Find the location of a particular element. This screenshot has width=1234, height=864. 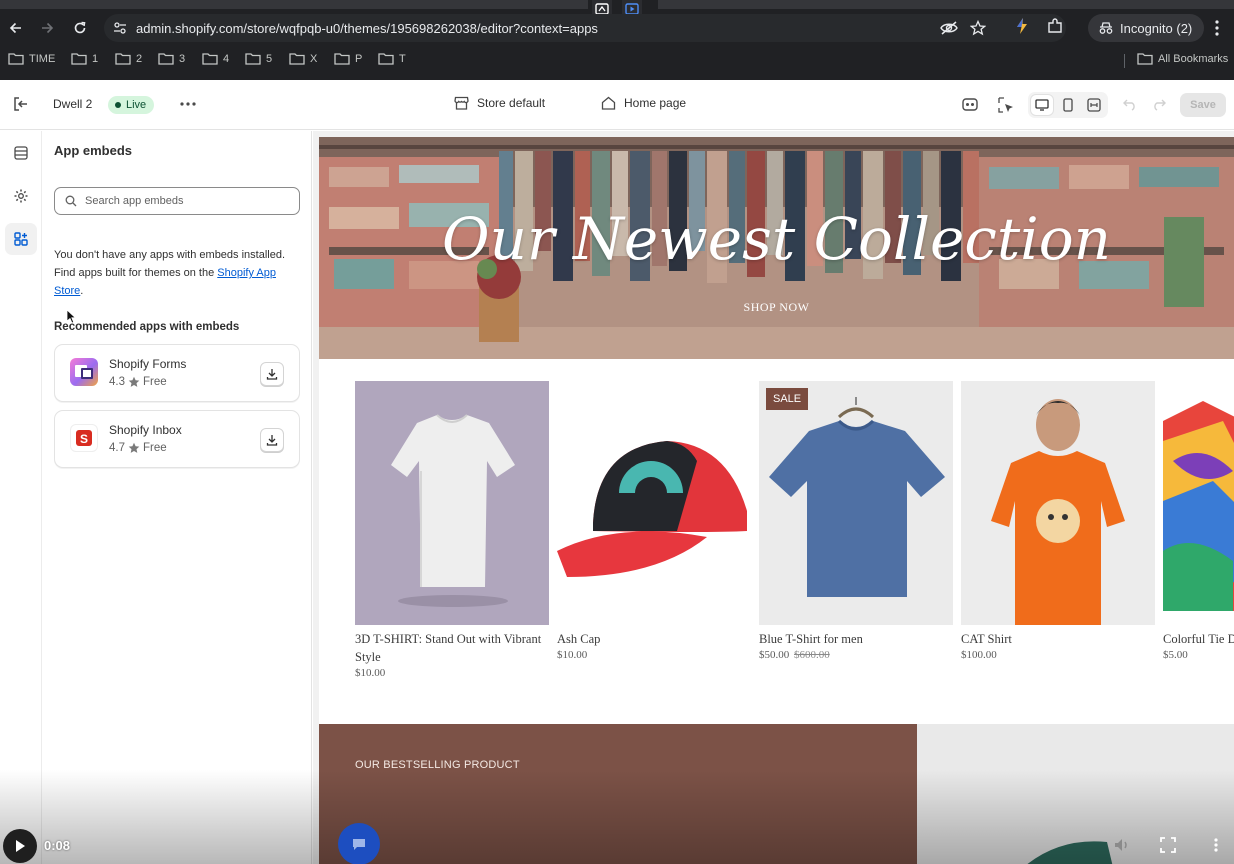

mouse-cursor-icon is located at coordinates (71, 316).